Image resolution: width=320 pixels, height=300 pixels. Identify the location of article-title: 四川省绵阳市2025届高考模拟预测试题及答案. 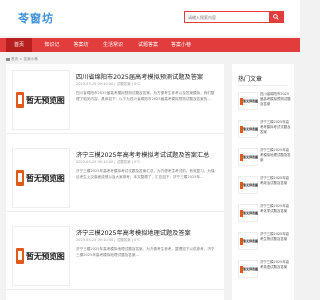
(139, 76).